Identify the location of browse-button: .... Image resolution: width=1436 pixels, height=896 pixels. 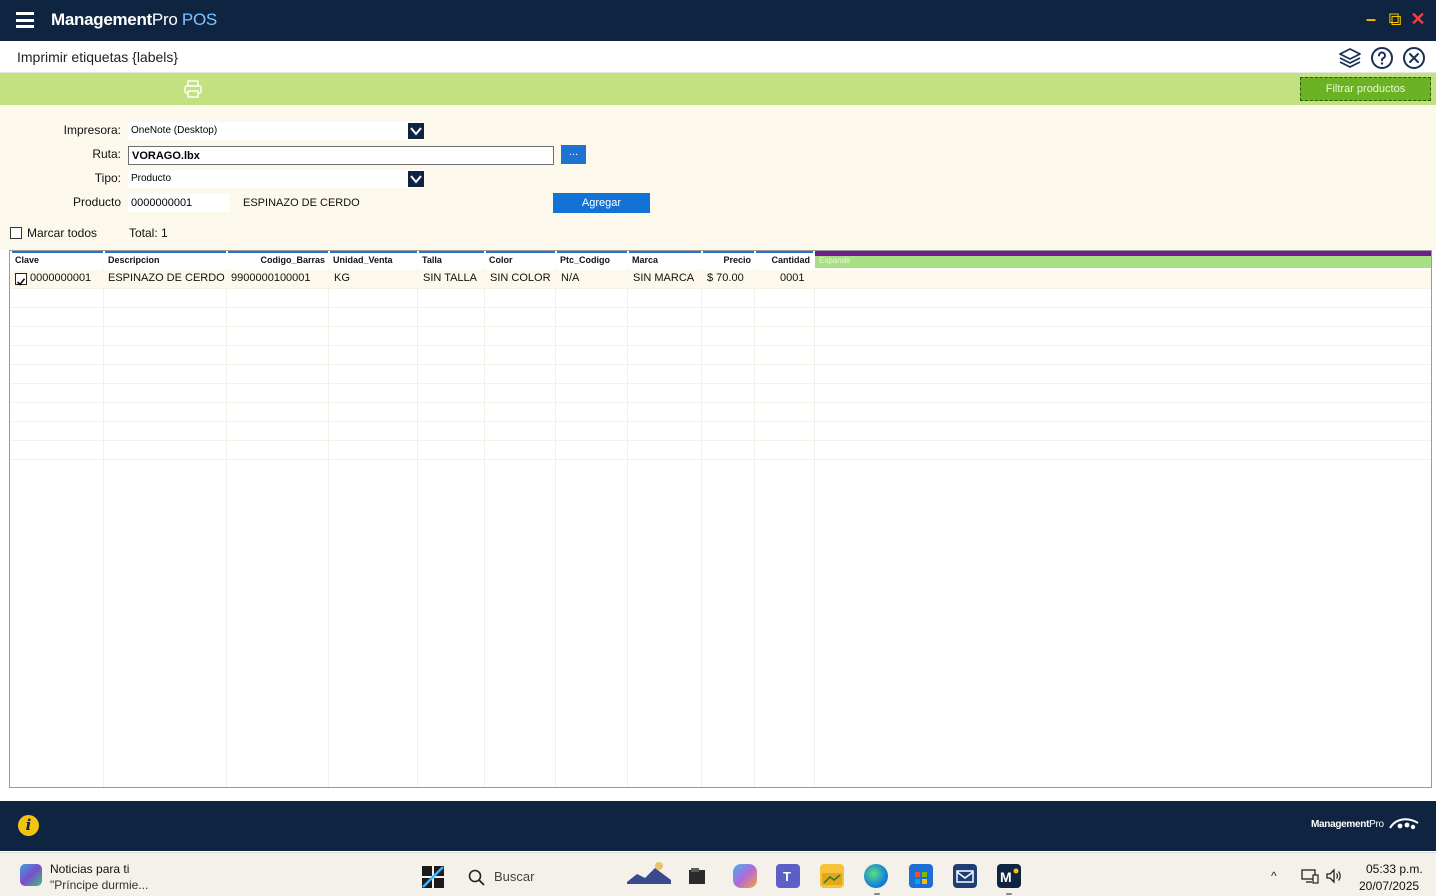
(573, 154).